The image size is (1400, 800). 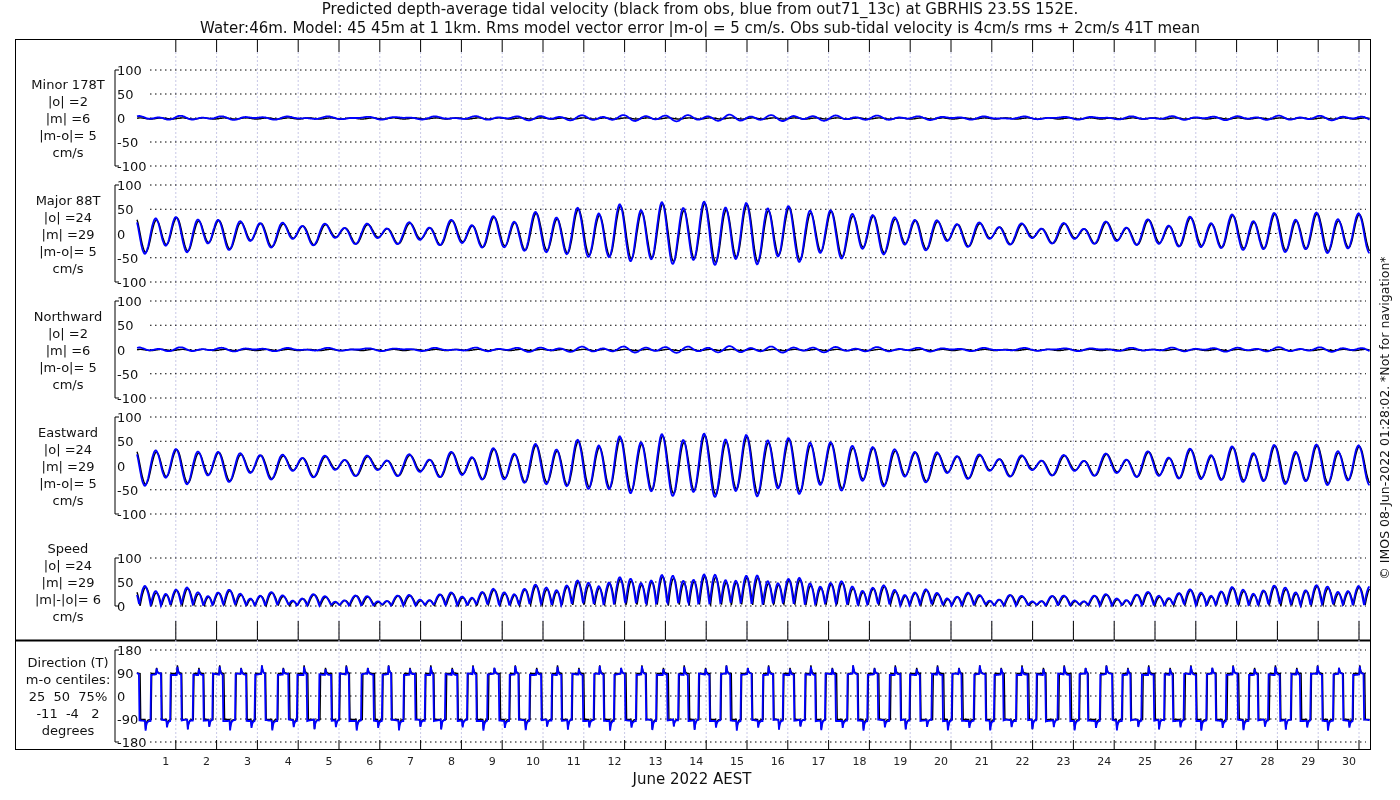 I want to click on x-tick-label: 5, so click(x=329, y=761).